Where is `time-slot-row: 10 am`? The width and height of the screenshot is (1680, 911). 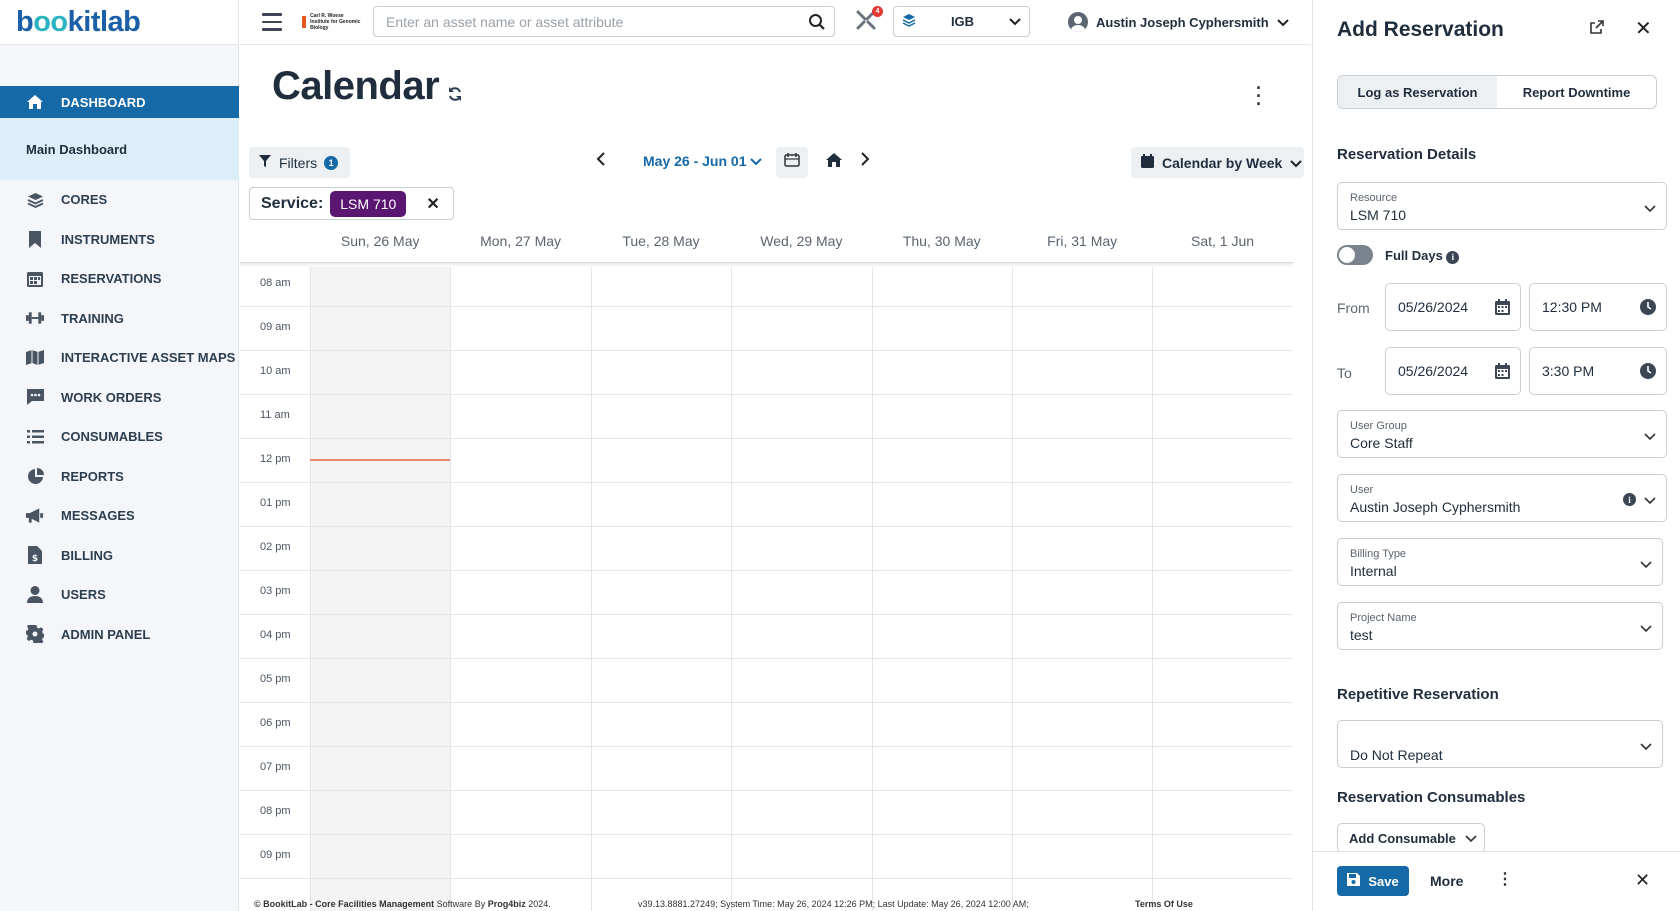
time-slot-row: 10 am is located at coordinates (766, 373).